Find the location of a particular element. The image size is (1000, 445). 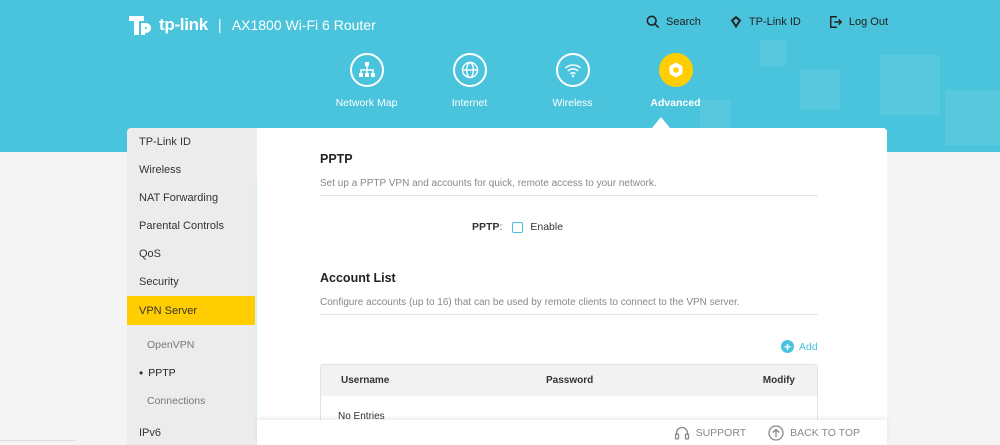

pptp-enable-row: PPTP : Enable is located at coordinates (517, 227).